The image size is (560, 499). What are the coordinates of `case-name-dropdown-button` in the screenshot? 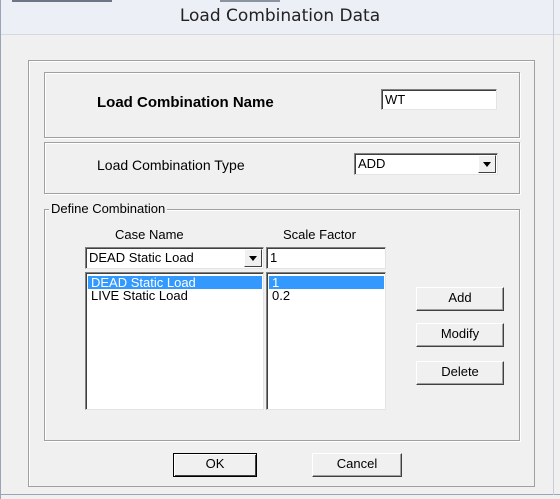 It's located at (253, 258).